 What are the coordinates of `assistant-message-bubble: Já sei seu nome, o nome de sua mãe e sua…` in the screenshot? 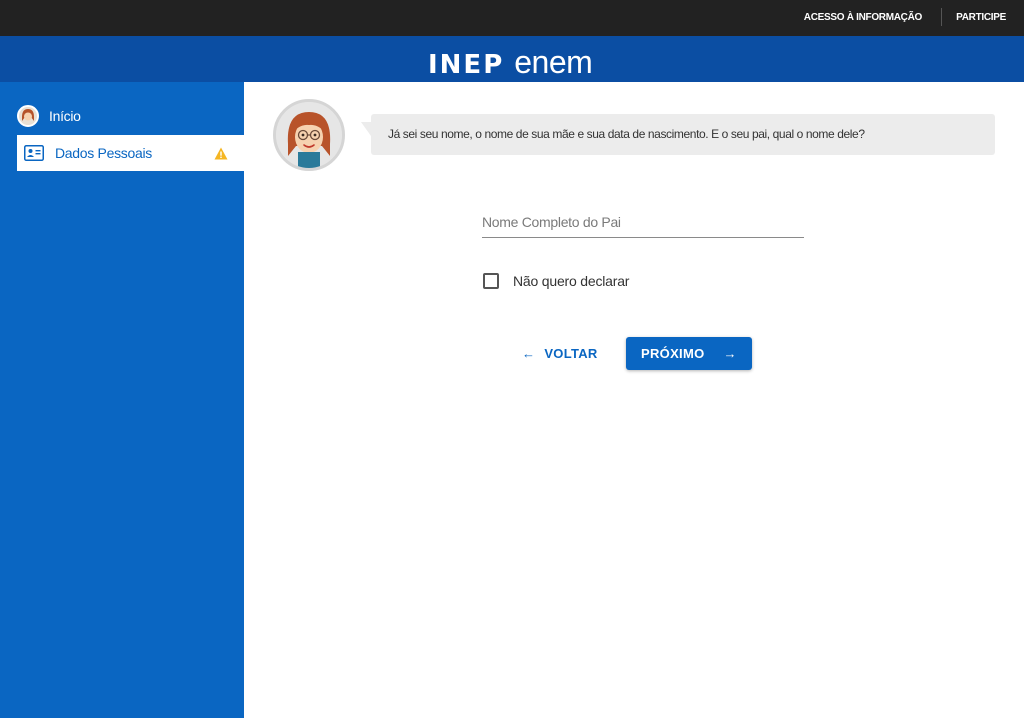 It's located at (678, 134).